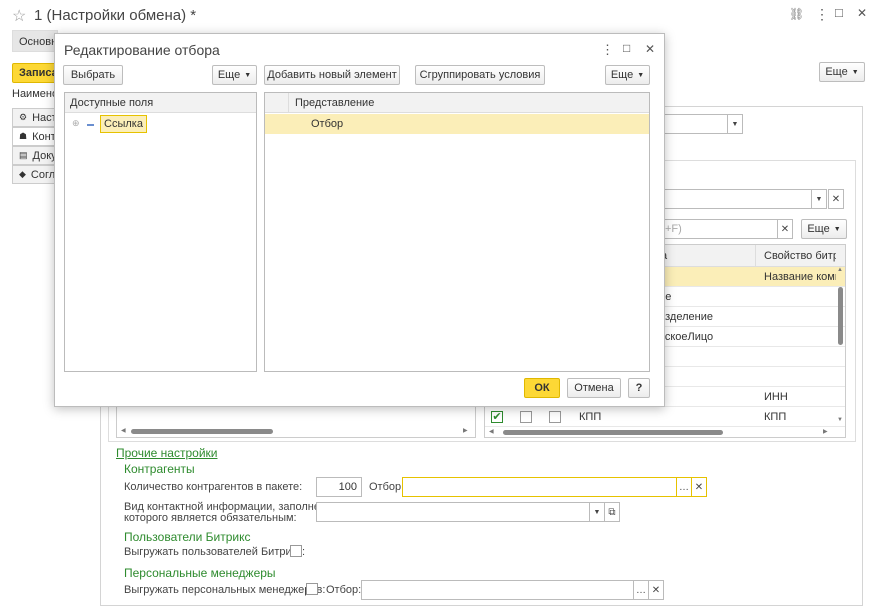  Describe the element at coordinates (35, 41) in the screenshot. I see `tab-main: Основн` at that location.